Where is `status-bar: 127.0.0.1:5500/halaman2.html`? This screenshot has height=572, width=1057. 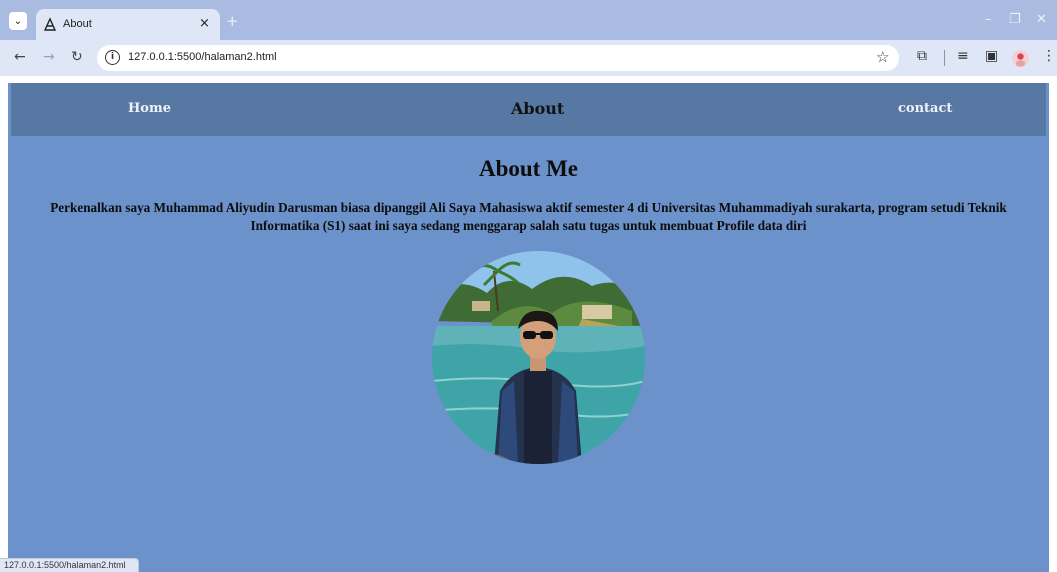 status-bar: 127.0.0.1:5500/halaman2.html is located at coordinates (69, 565).